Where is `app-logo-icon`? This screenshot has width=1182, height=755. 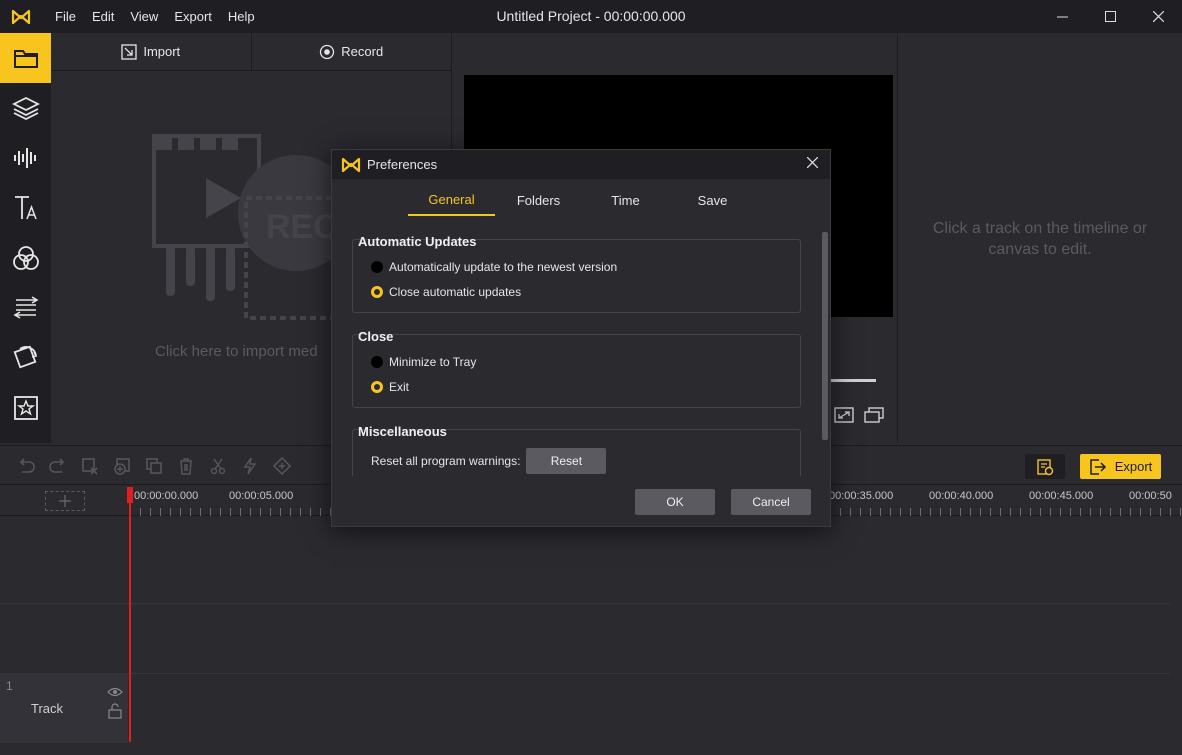
app-logo-icon is located at coordinates (351, 164).